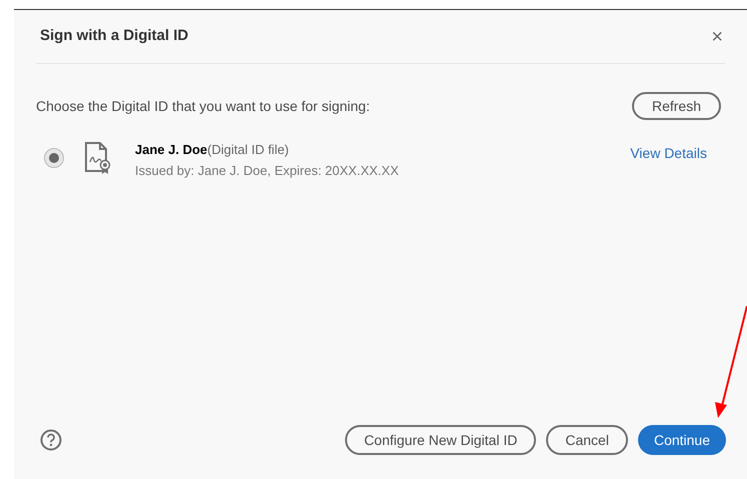 The width and height of the screenshot is (747, 479). Describe the element at coordinates (98, 158) in the screenshot. I see `certificate-file-icon` at that location.